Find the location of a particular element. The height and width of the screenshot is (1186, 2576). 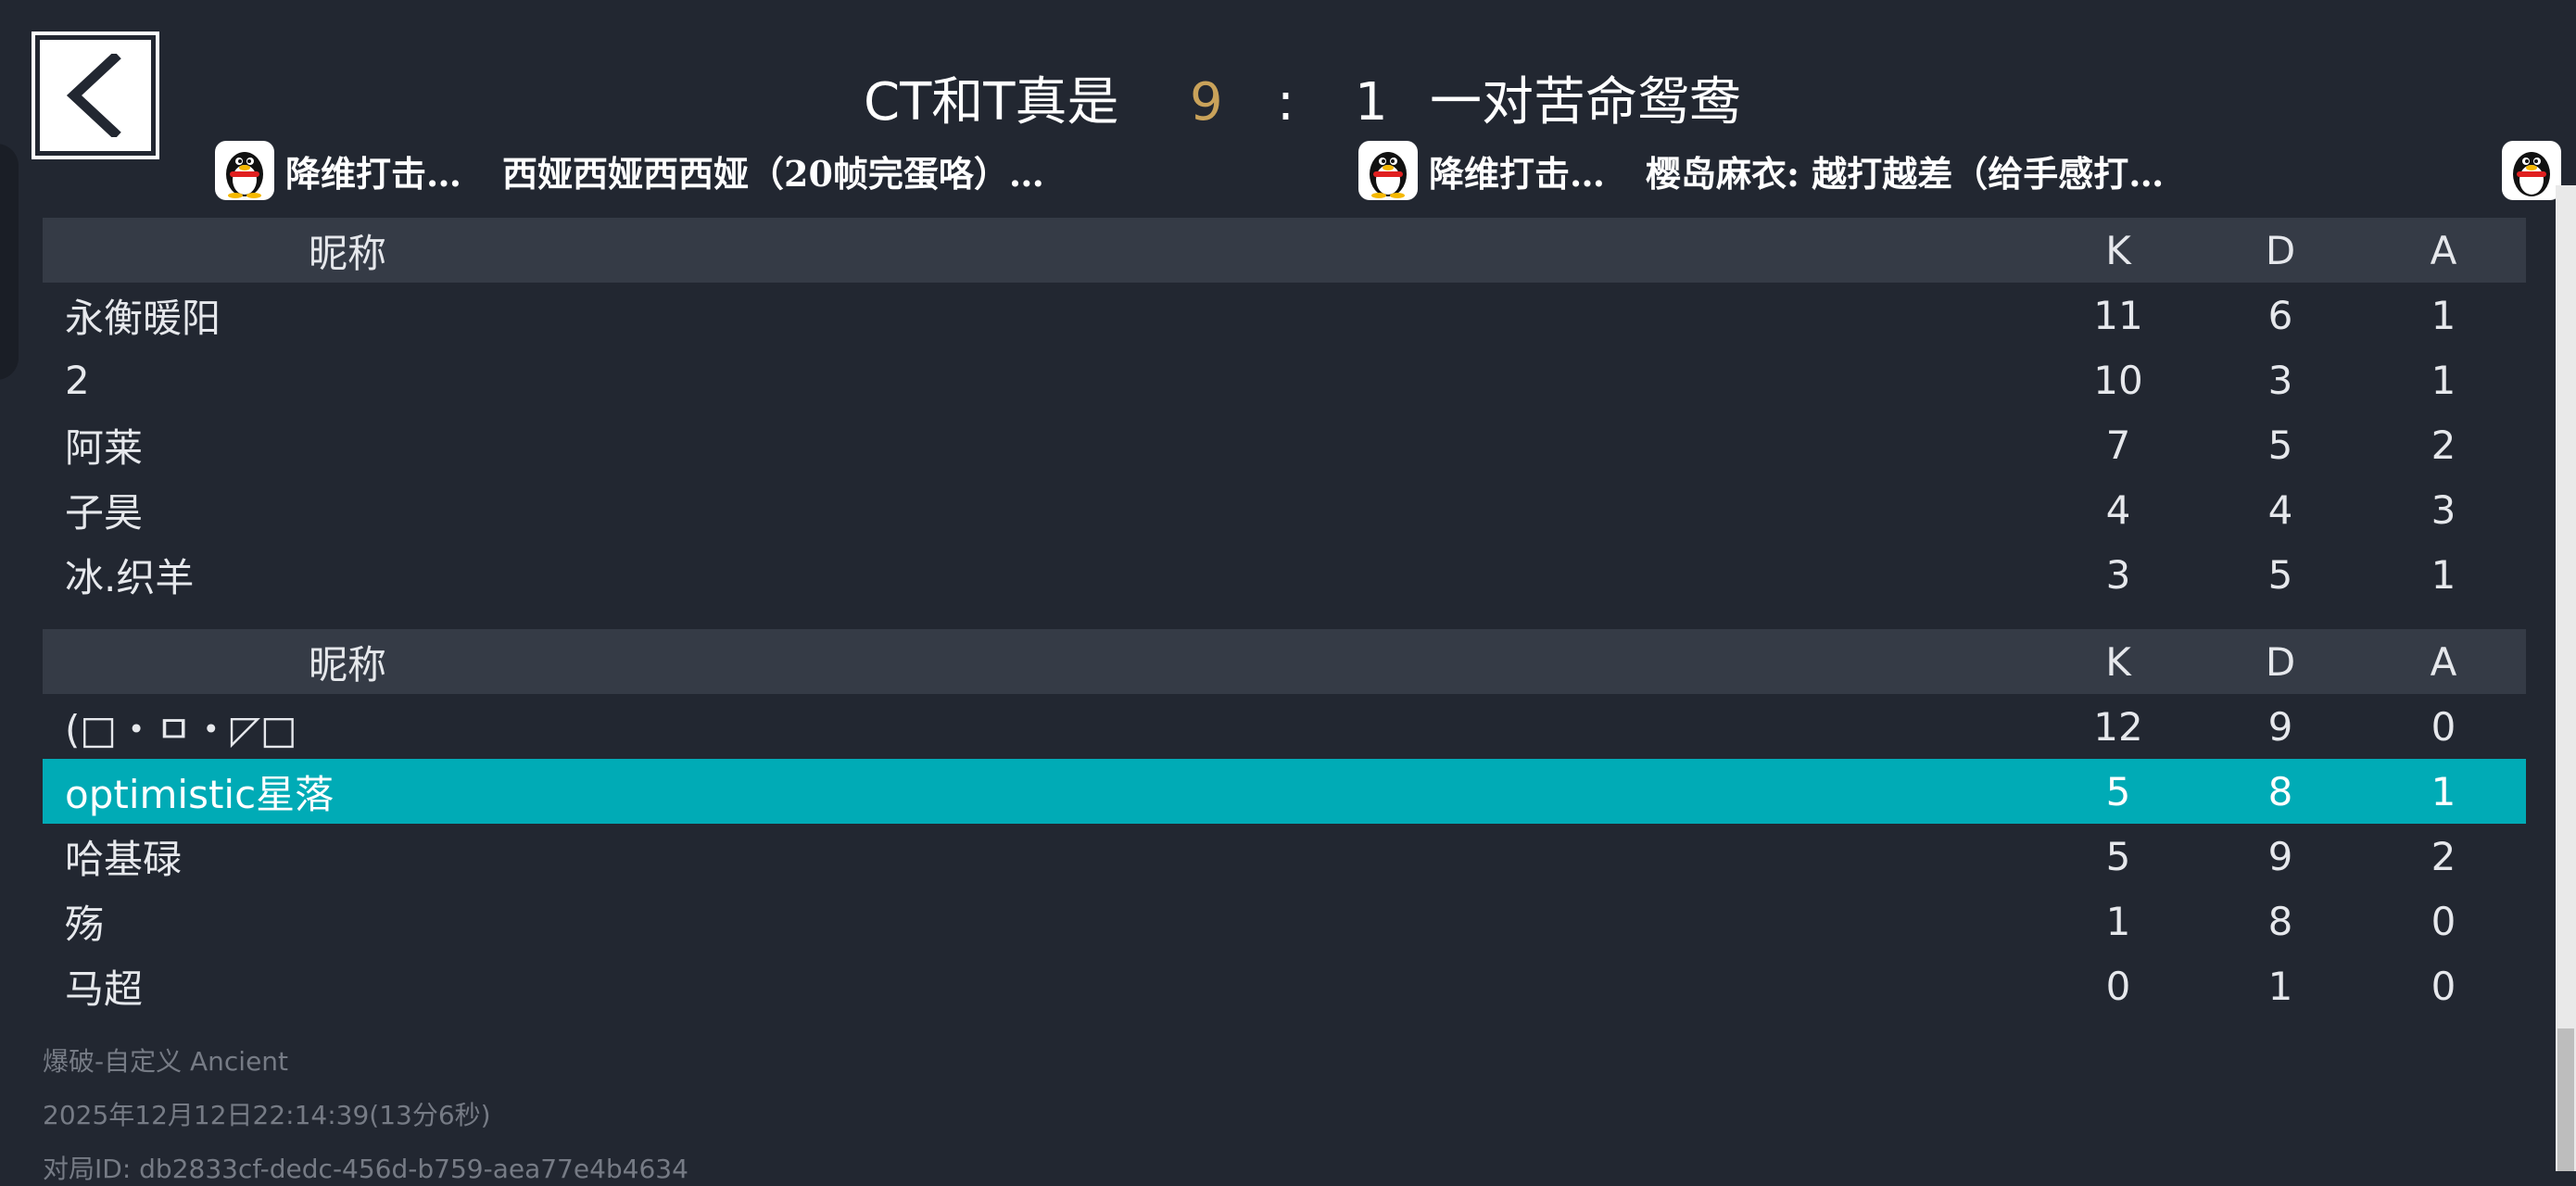

player-deaths: 6 is located at coordinates (2280, 315).